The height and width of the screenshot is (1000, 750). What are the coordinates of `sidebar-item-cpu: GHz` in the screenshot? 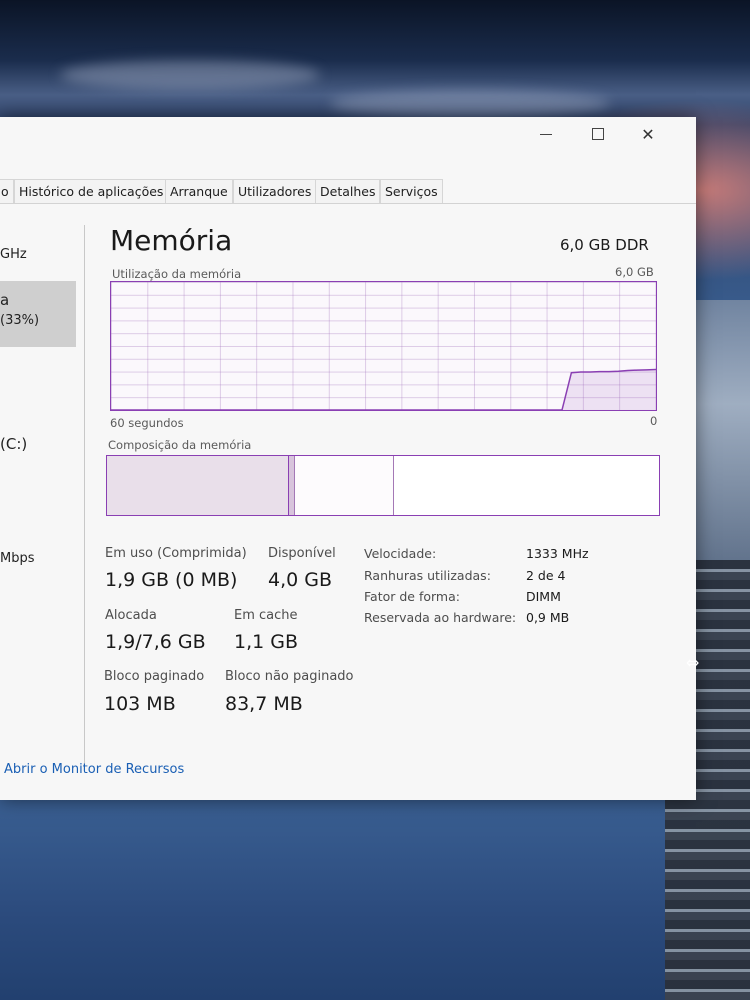 It's located at (13, 254).